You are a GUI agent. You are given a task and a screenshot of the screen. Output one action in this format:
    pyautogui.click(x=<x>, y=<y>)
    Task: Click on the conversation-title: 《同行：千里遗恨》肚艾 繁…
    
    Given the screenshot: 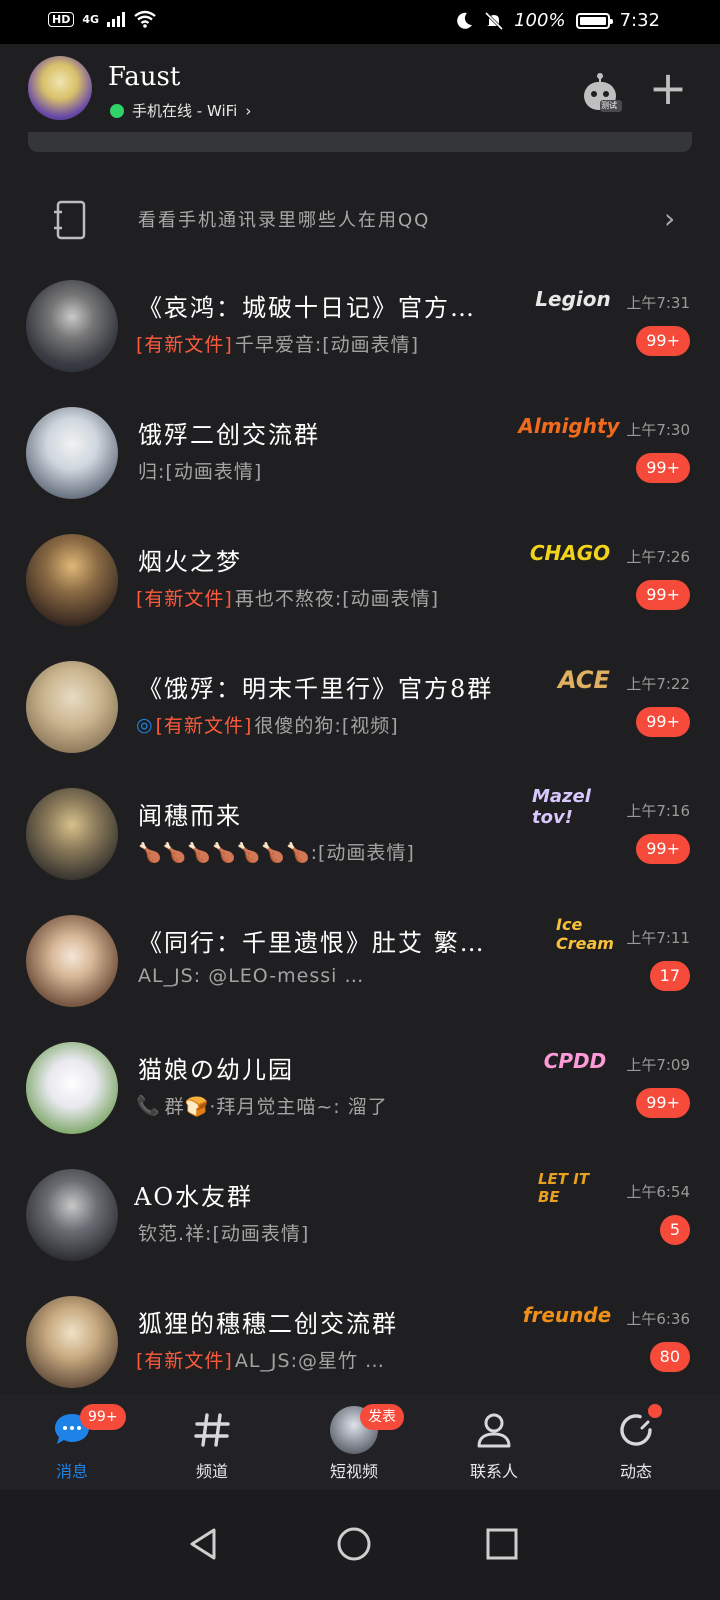 What is the action you would take?
    pyautogui.click(x=312, y=943)
    